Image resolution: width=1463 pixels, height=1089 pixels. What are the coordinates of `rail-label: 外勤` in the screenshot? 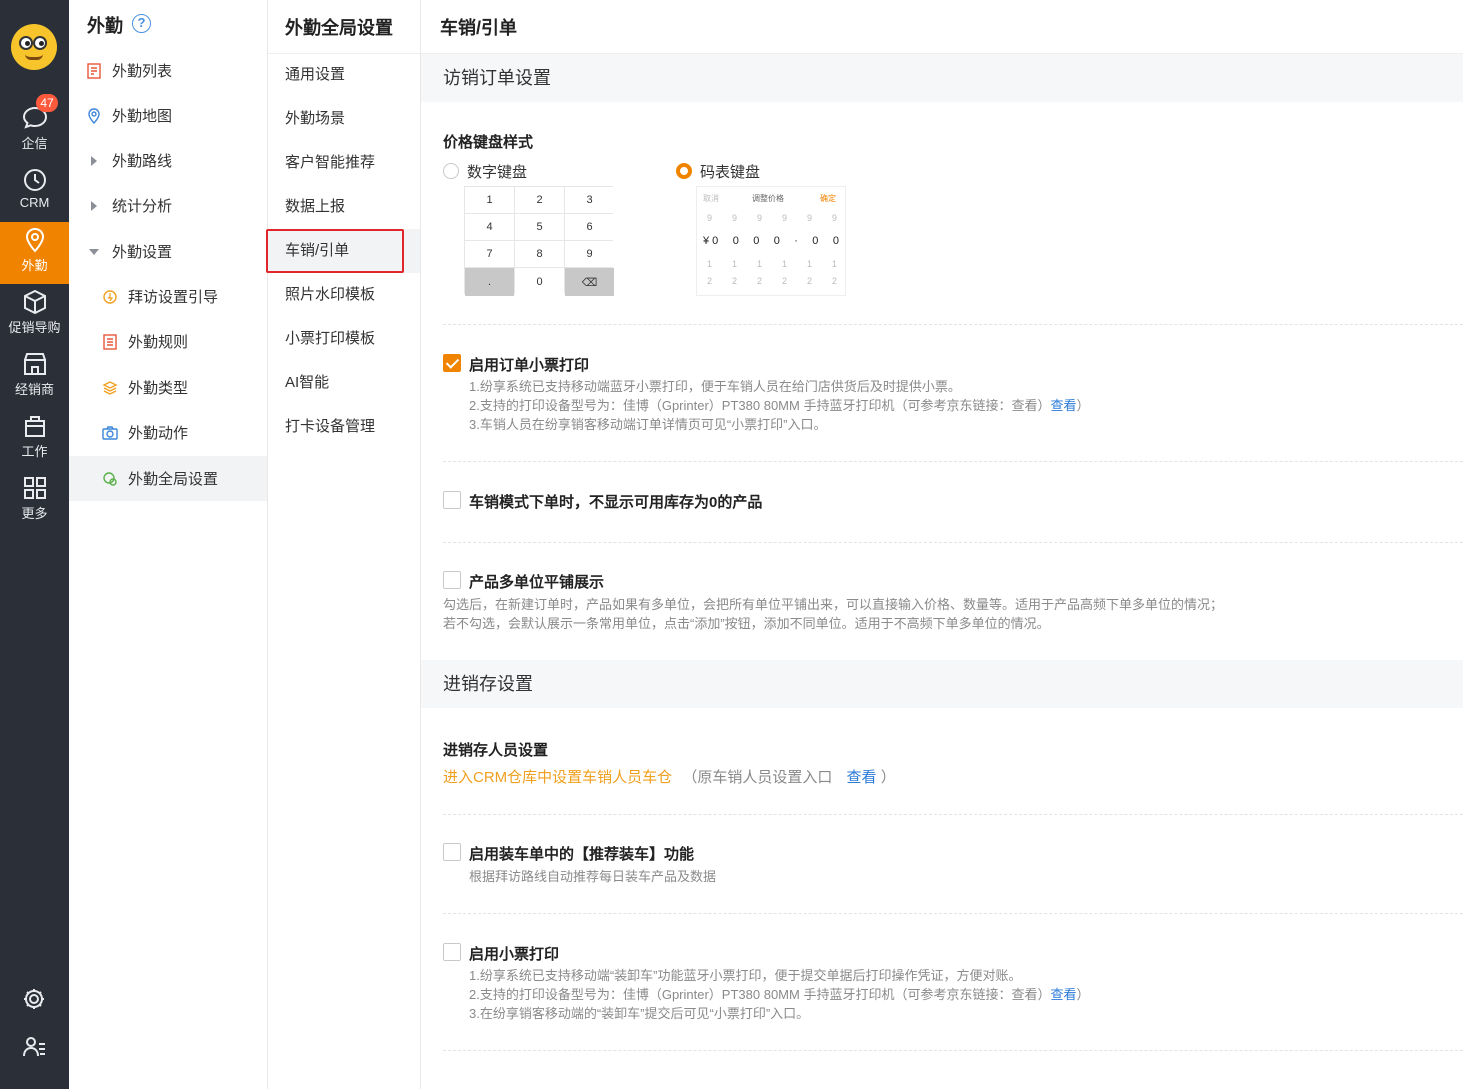 It's located at (34, 265).